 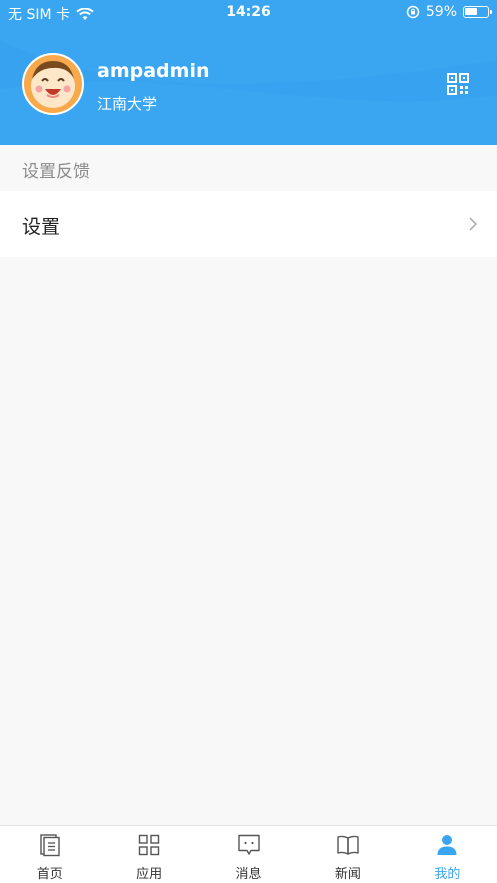 I want to click on avatar, so click(x=53, y=84).